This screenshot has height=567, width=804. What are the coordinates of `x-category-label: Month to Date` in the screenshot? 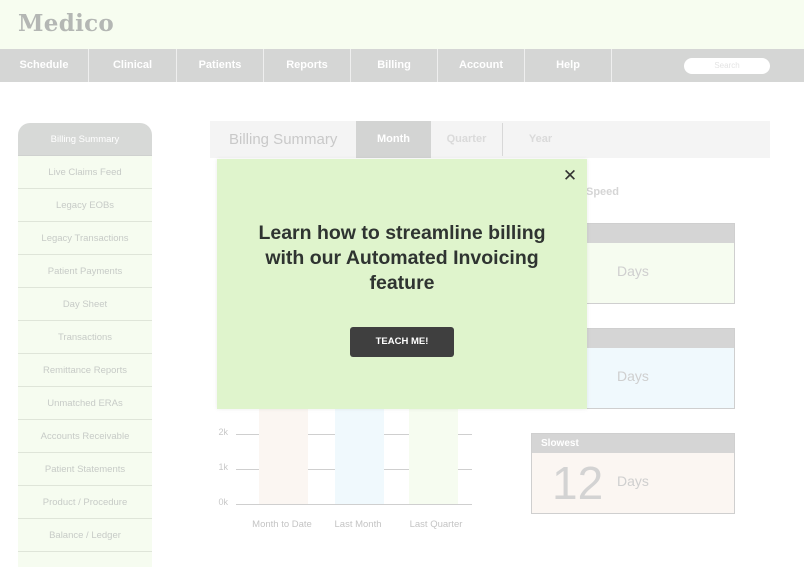 It's located at (282, 524).